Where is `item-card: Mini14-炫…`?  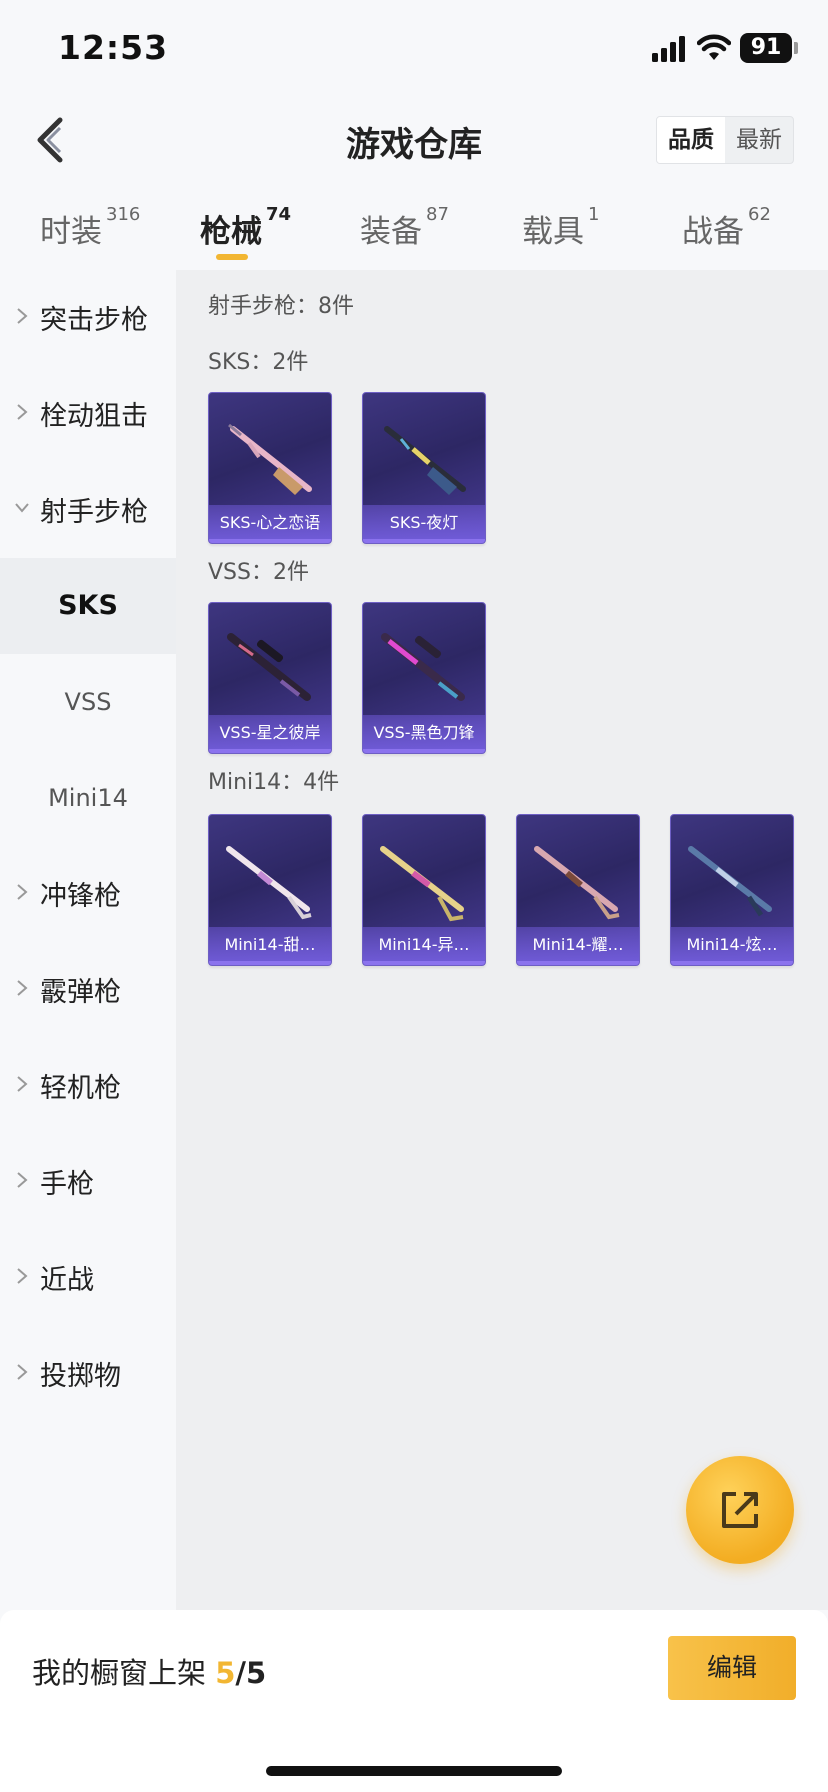
item-card: Mini14-炫… is located at coordinates (732, 890).